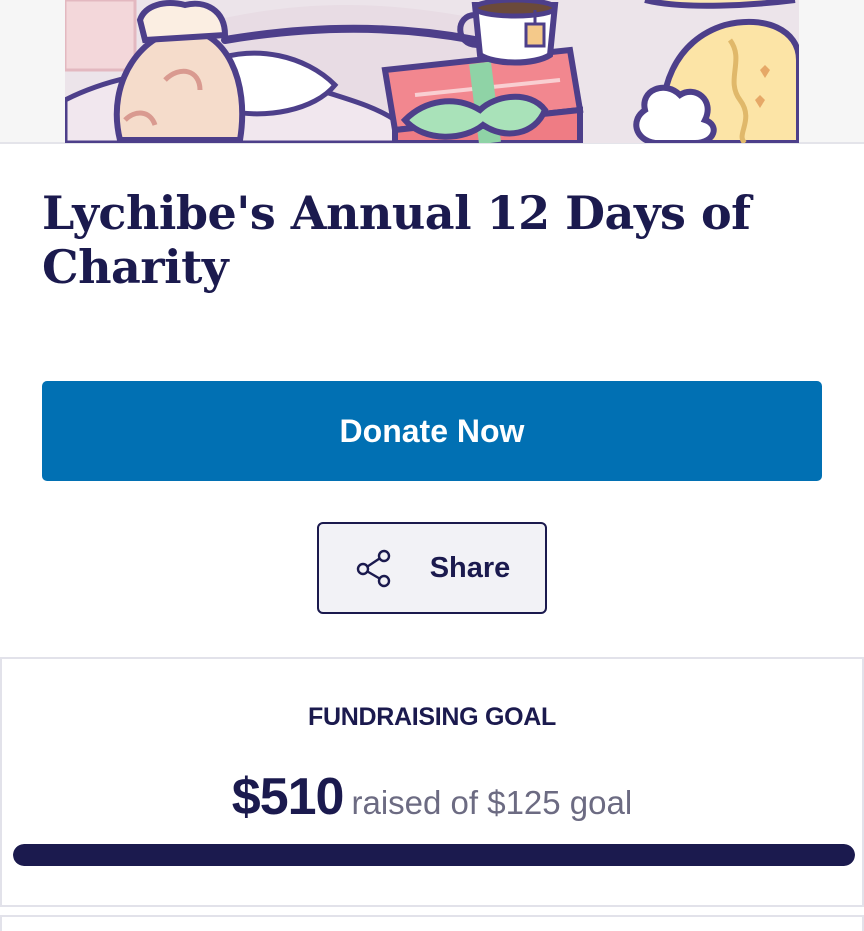  Describe the element at coordinates (396, 240) in the screenshot. I see `campaign-title: Lychibe's Annual 12 Days of Charity` at that location.